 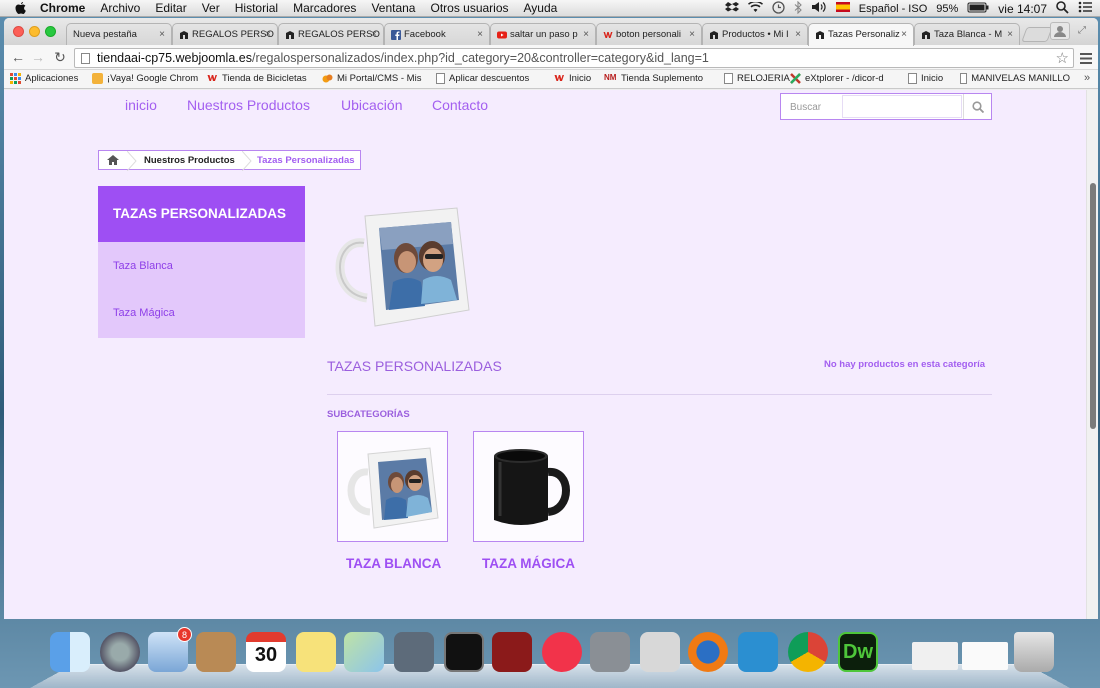 What do you see at coordinates (266, 652) in the screenshot?
I see `calendar-icon: 30` at bounding box center [266, 652].